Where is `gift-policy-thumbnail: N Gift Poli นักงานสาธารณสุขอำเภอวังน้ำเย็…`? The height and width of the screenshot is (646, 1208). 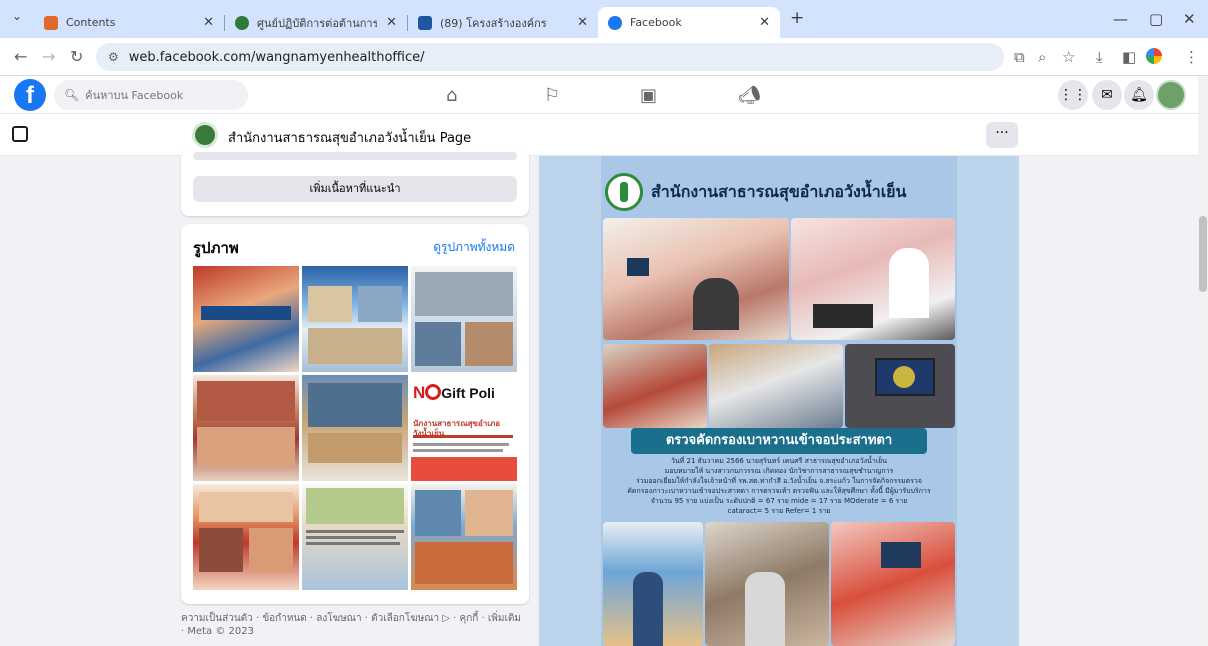
gift-policy-thumbnail: N Gift Poli นักงานสาธารณสุขอำเภอวังน้ำเย็… is located at coordinates (464, 428).